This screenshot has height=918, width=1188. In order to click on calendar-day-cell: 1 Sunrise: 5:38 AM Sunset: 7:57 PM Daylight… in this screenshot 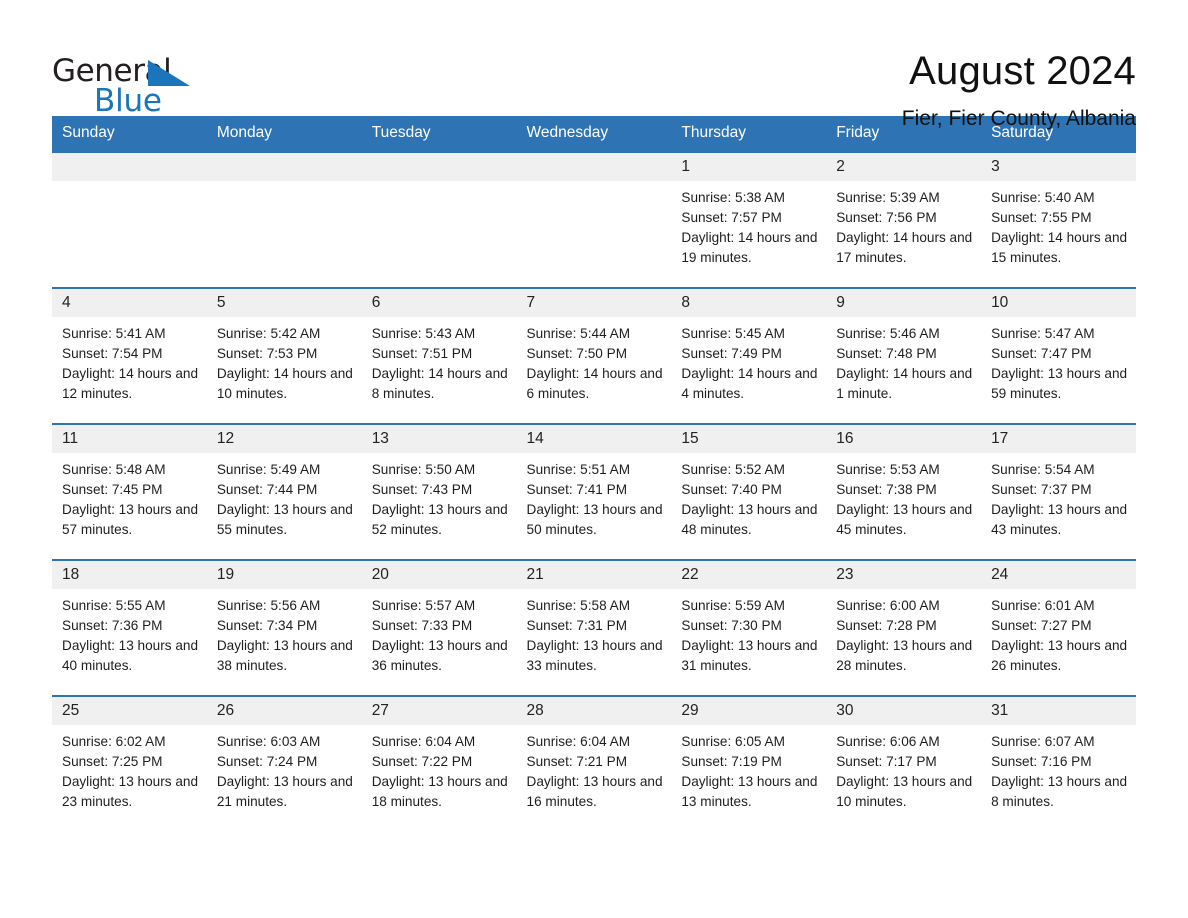, I will do `click(749, 219)`.